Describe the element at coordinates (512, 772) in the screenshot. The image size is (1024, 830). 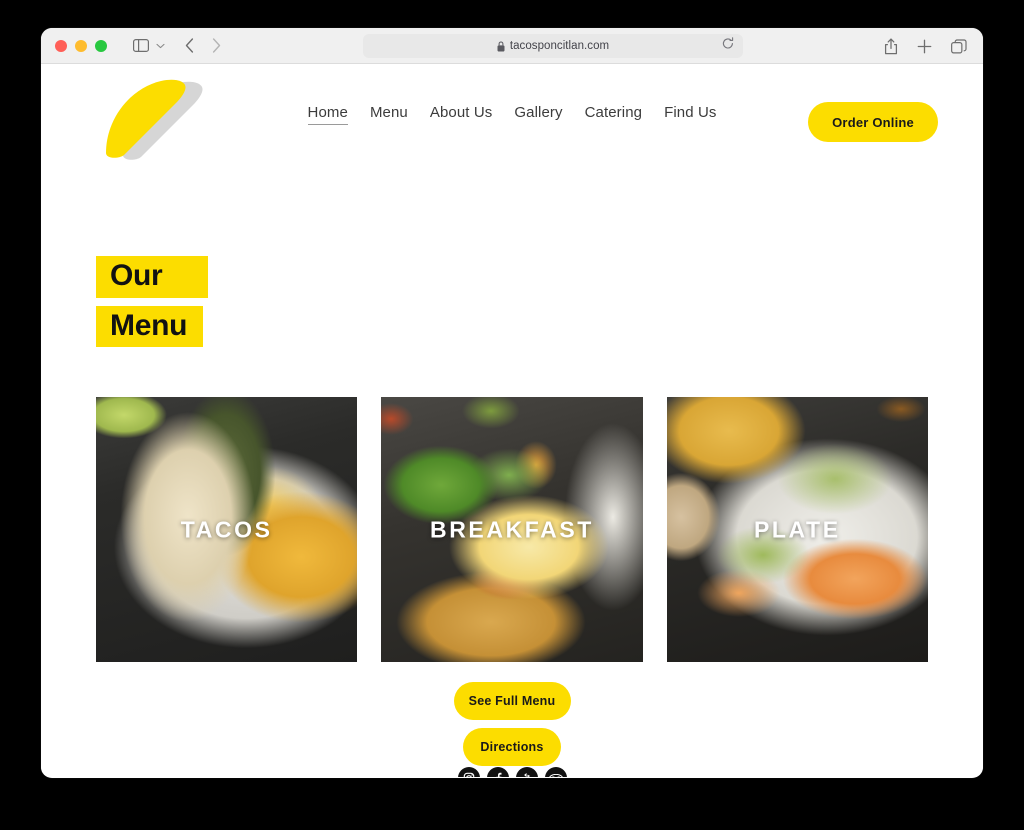
I see `social-links` at that location.